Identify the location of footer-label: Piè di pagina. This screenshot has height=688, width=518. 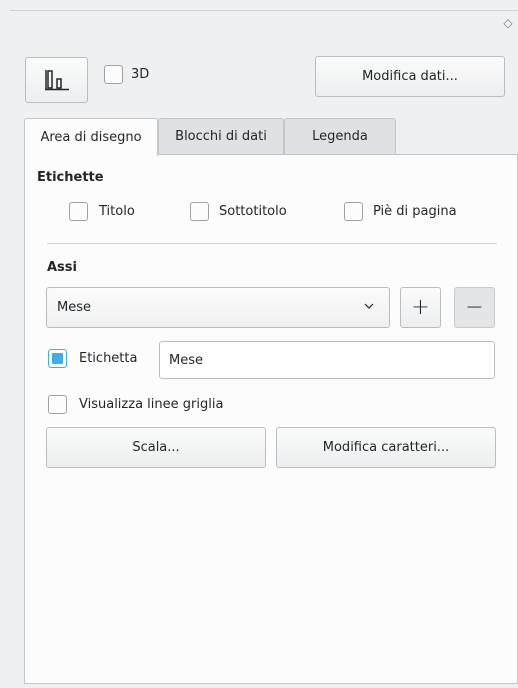
(415, 211).